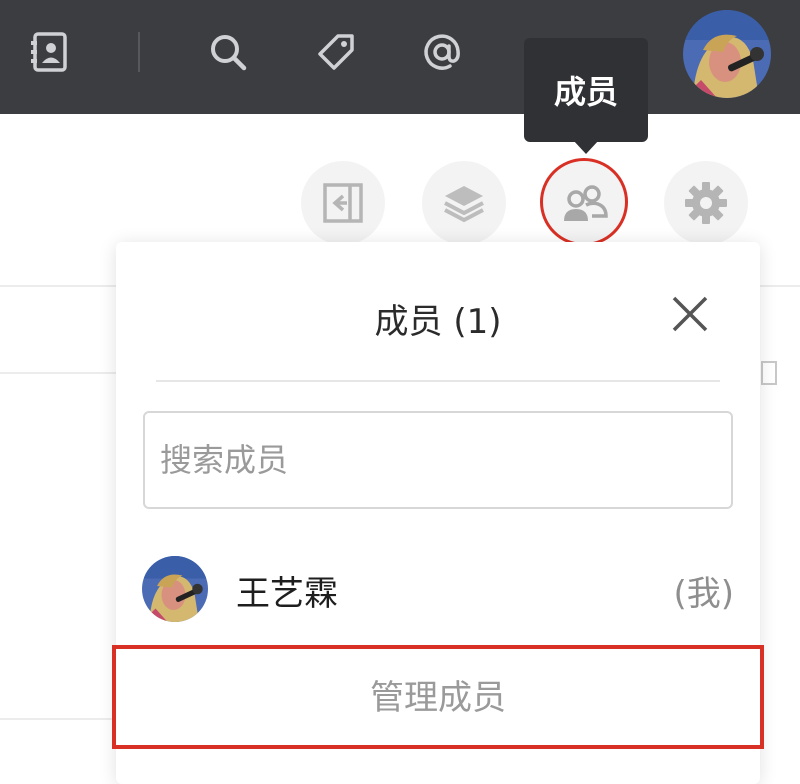 The image size is (800, 784). Describe the element at coordinates (442, 52) in the screenshot. I see `at-icon` at that location.